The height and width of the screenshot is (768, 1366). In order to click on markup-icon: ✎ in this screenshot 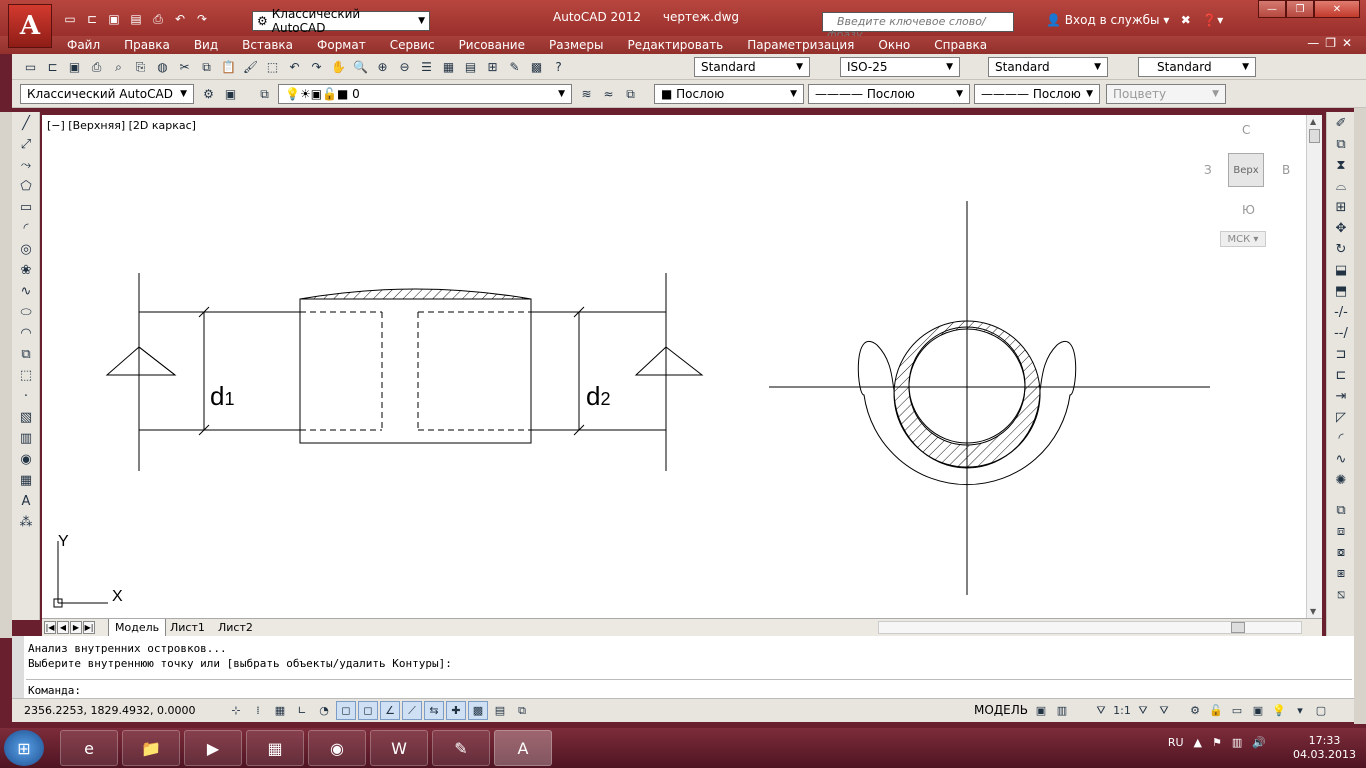, I will do `click(514, 67)`.